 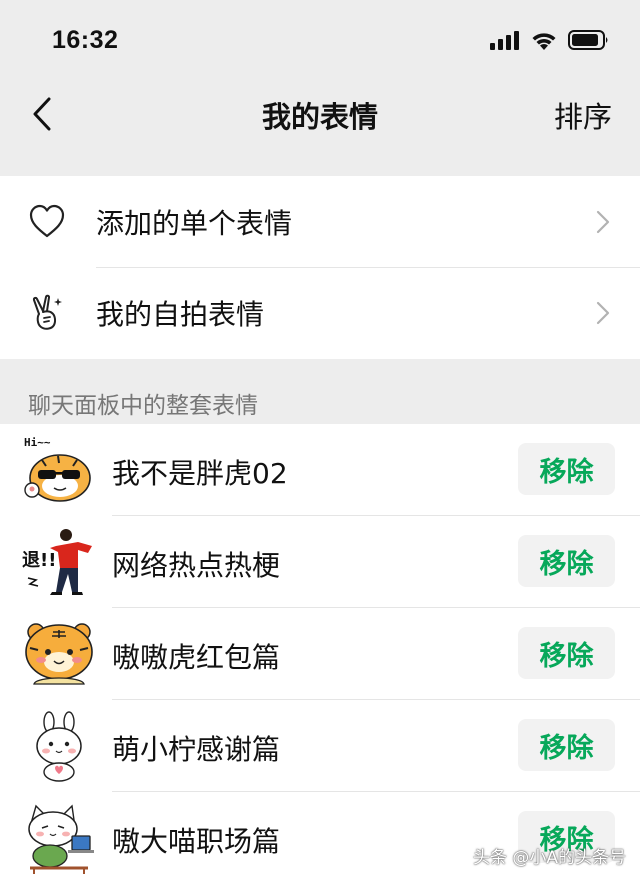 What do you see at coordinates (583, 115) in the screenshot?
I see `sort-button: 排序` at bounding box center [583, 115].